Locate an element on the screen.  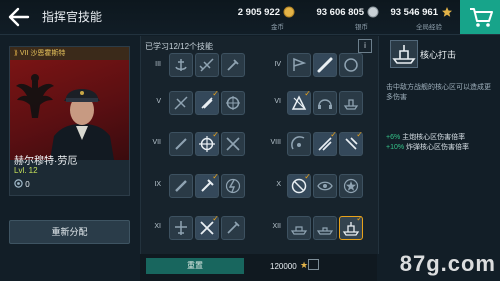
gold-label: 金币 is located at coordinates (277, 27).